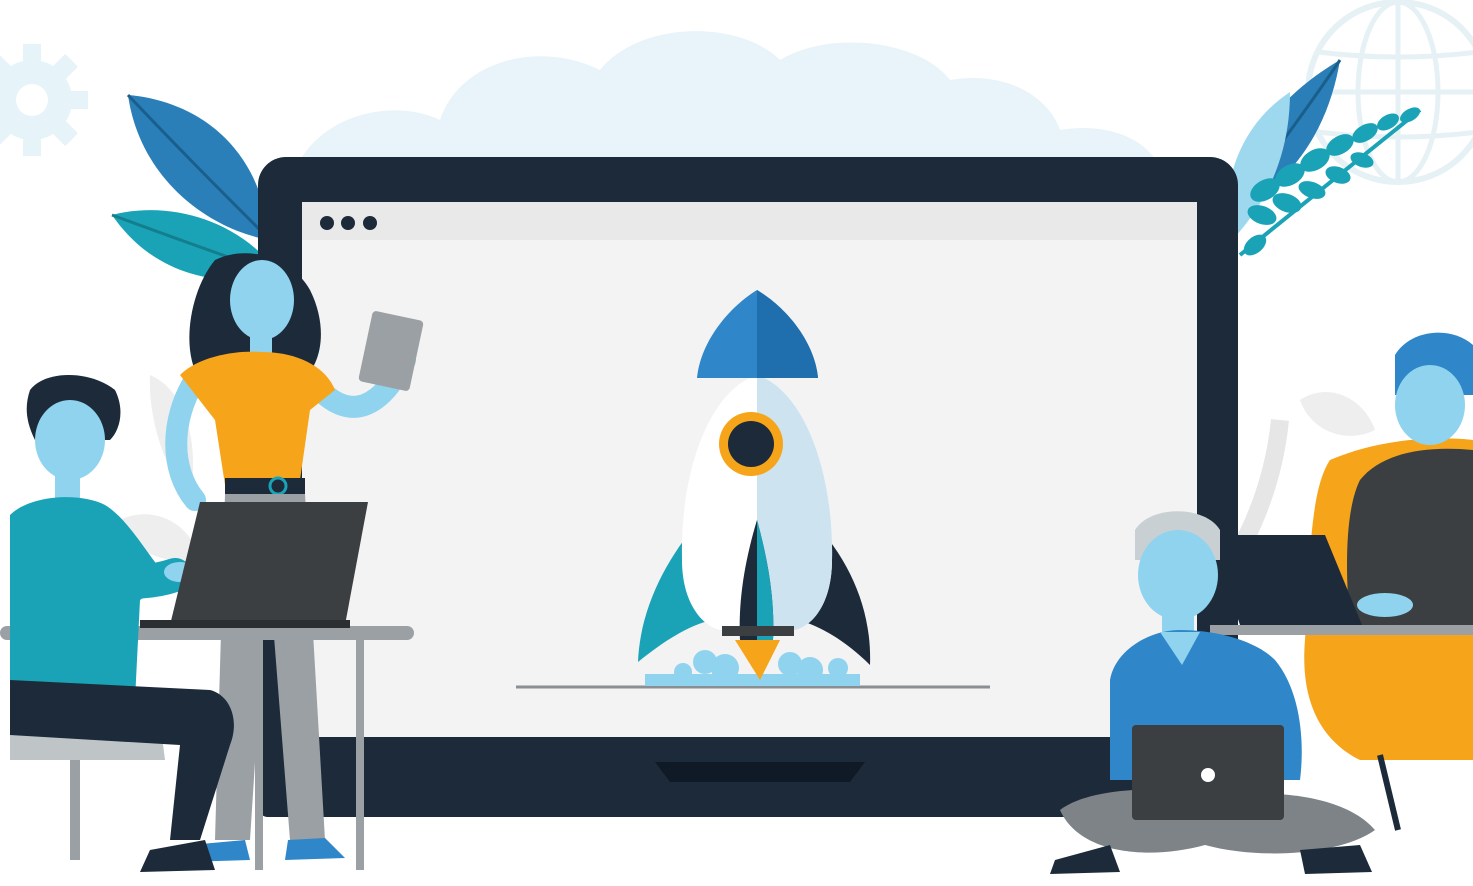  I want to click on gear-icon, so click(44, 100).